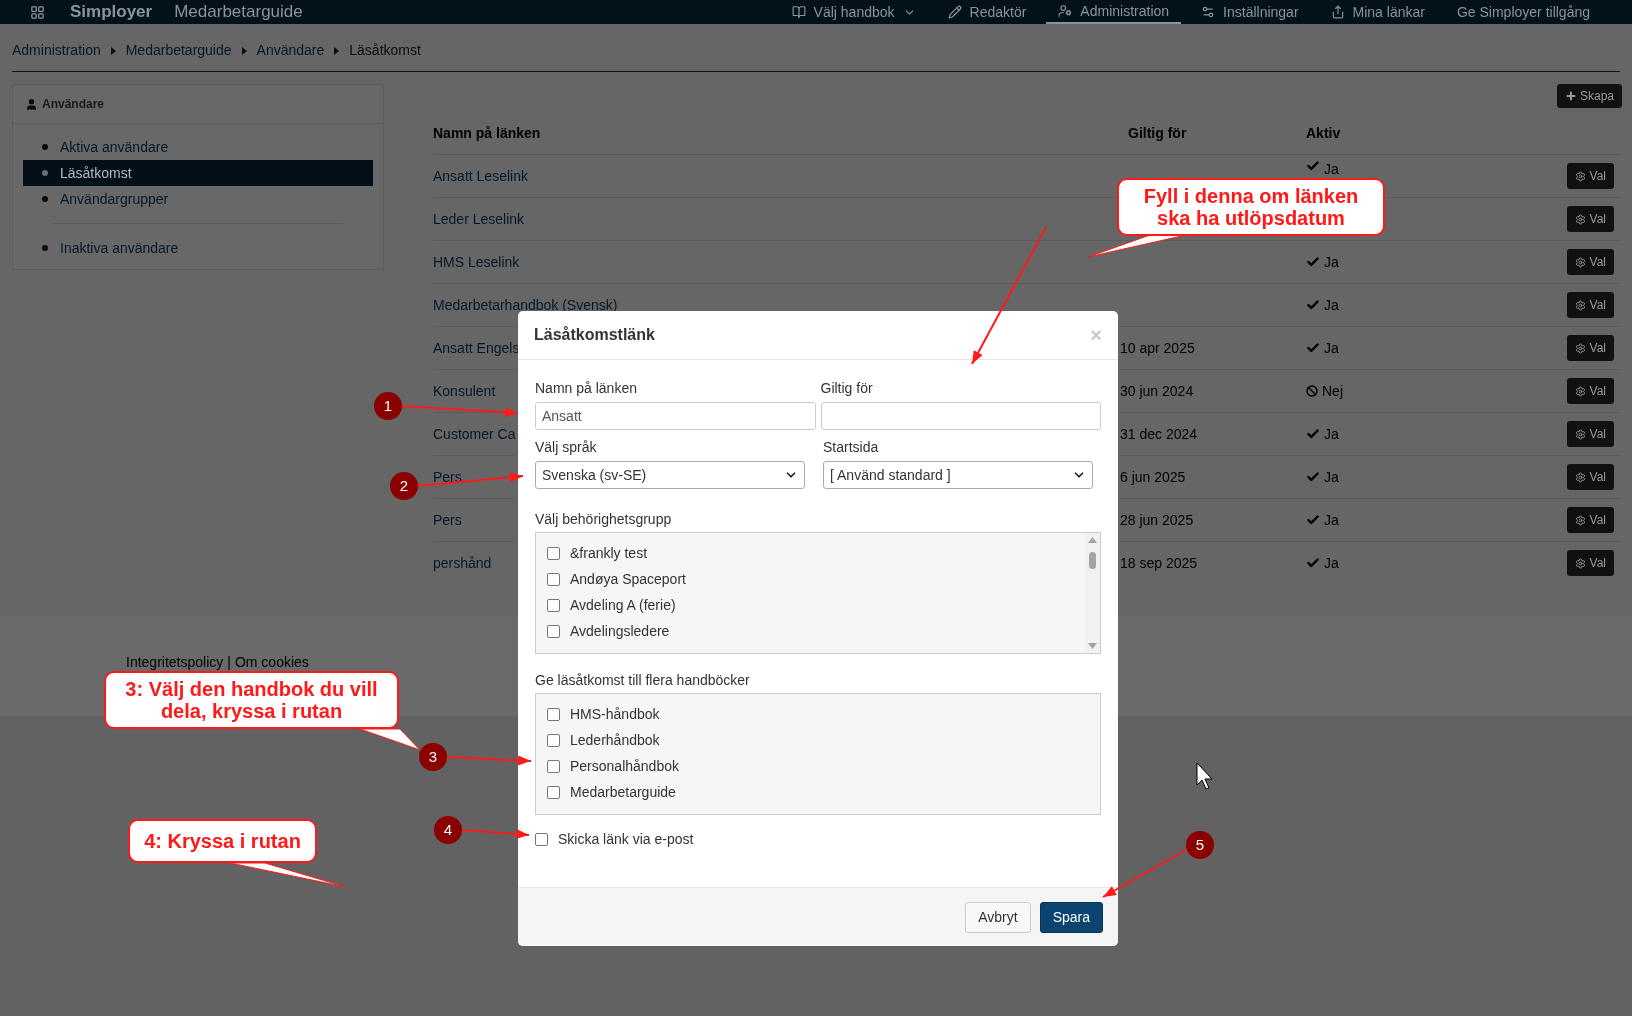 This screenshot has width=1632, height=1016. Describe the element at coordinates (271, 662) in the screenshot. I see `footer-link: Om cookies` at that location.